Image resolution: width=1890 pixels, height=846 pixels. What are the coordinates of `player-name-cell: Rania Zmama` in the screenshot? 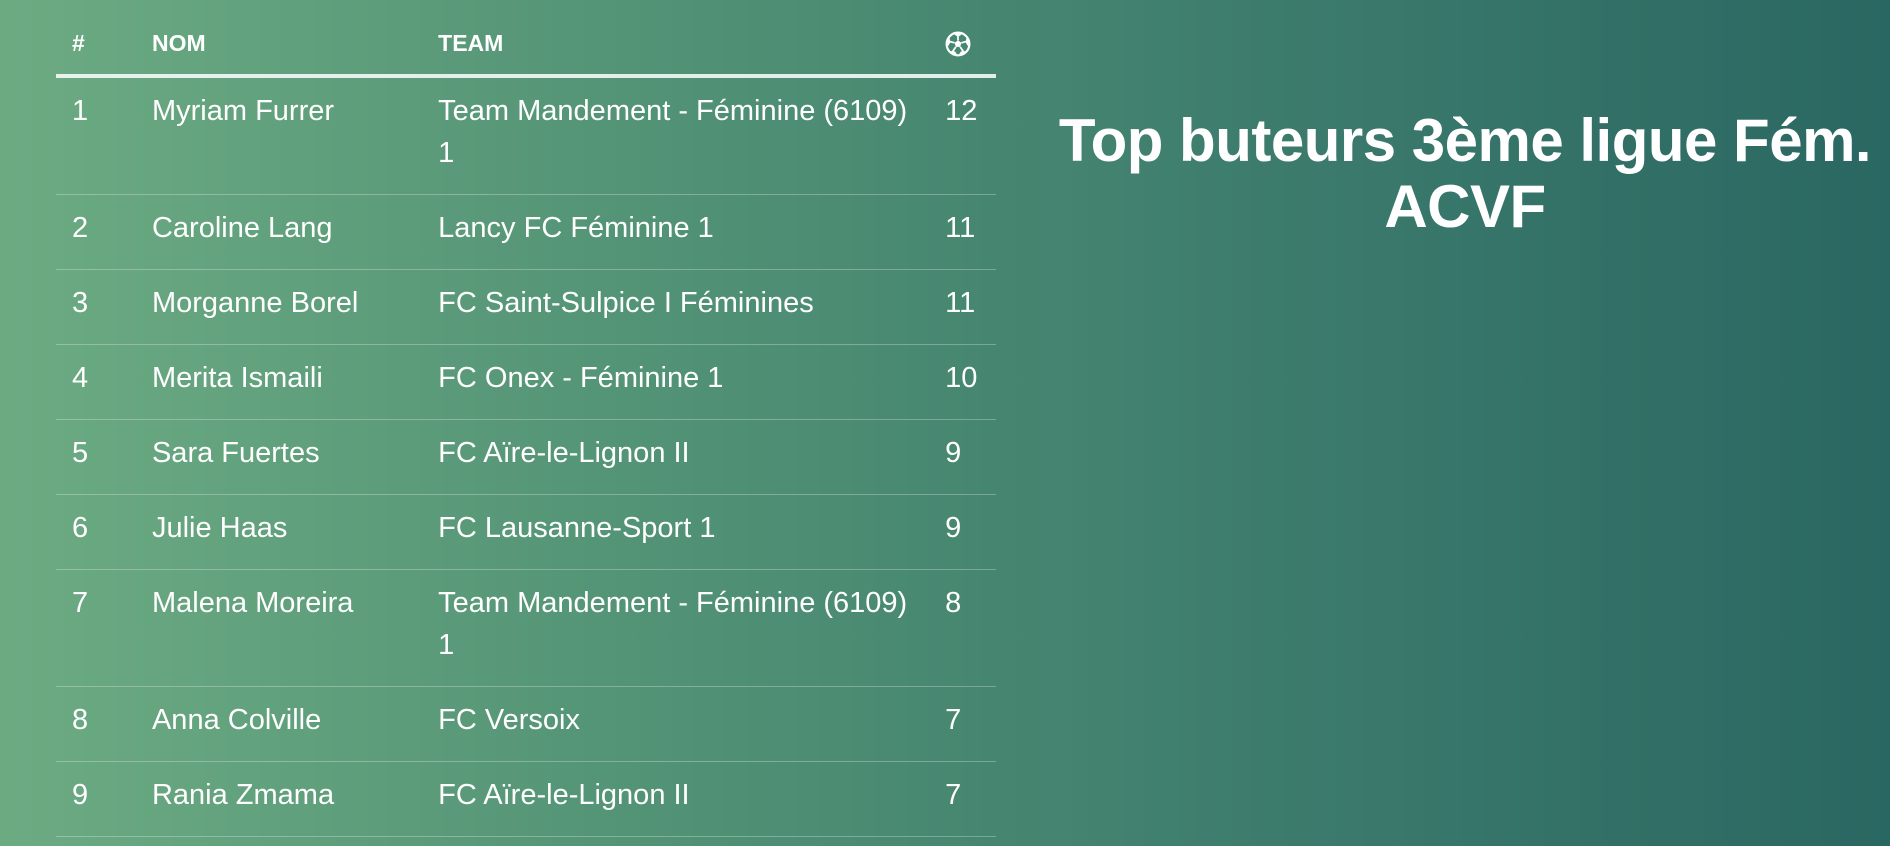 It's located at (295, 799).